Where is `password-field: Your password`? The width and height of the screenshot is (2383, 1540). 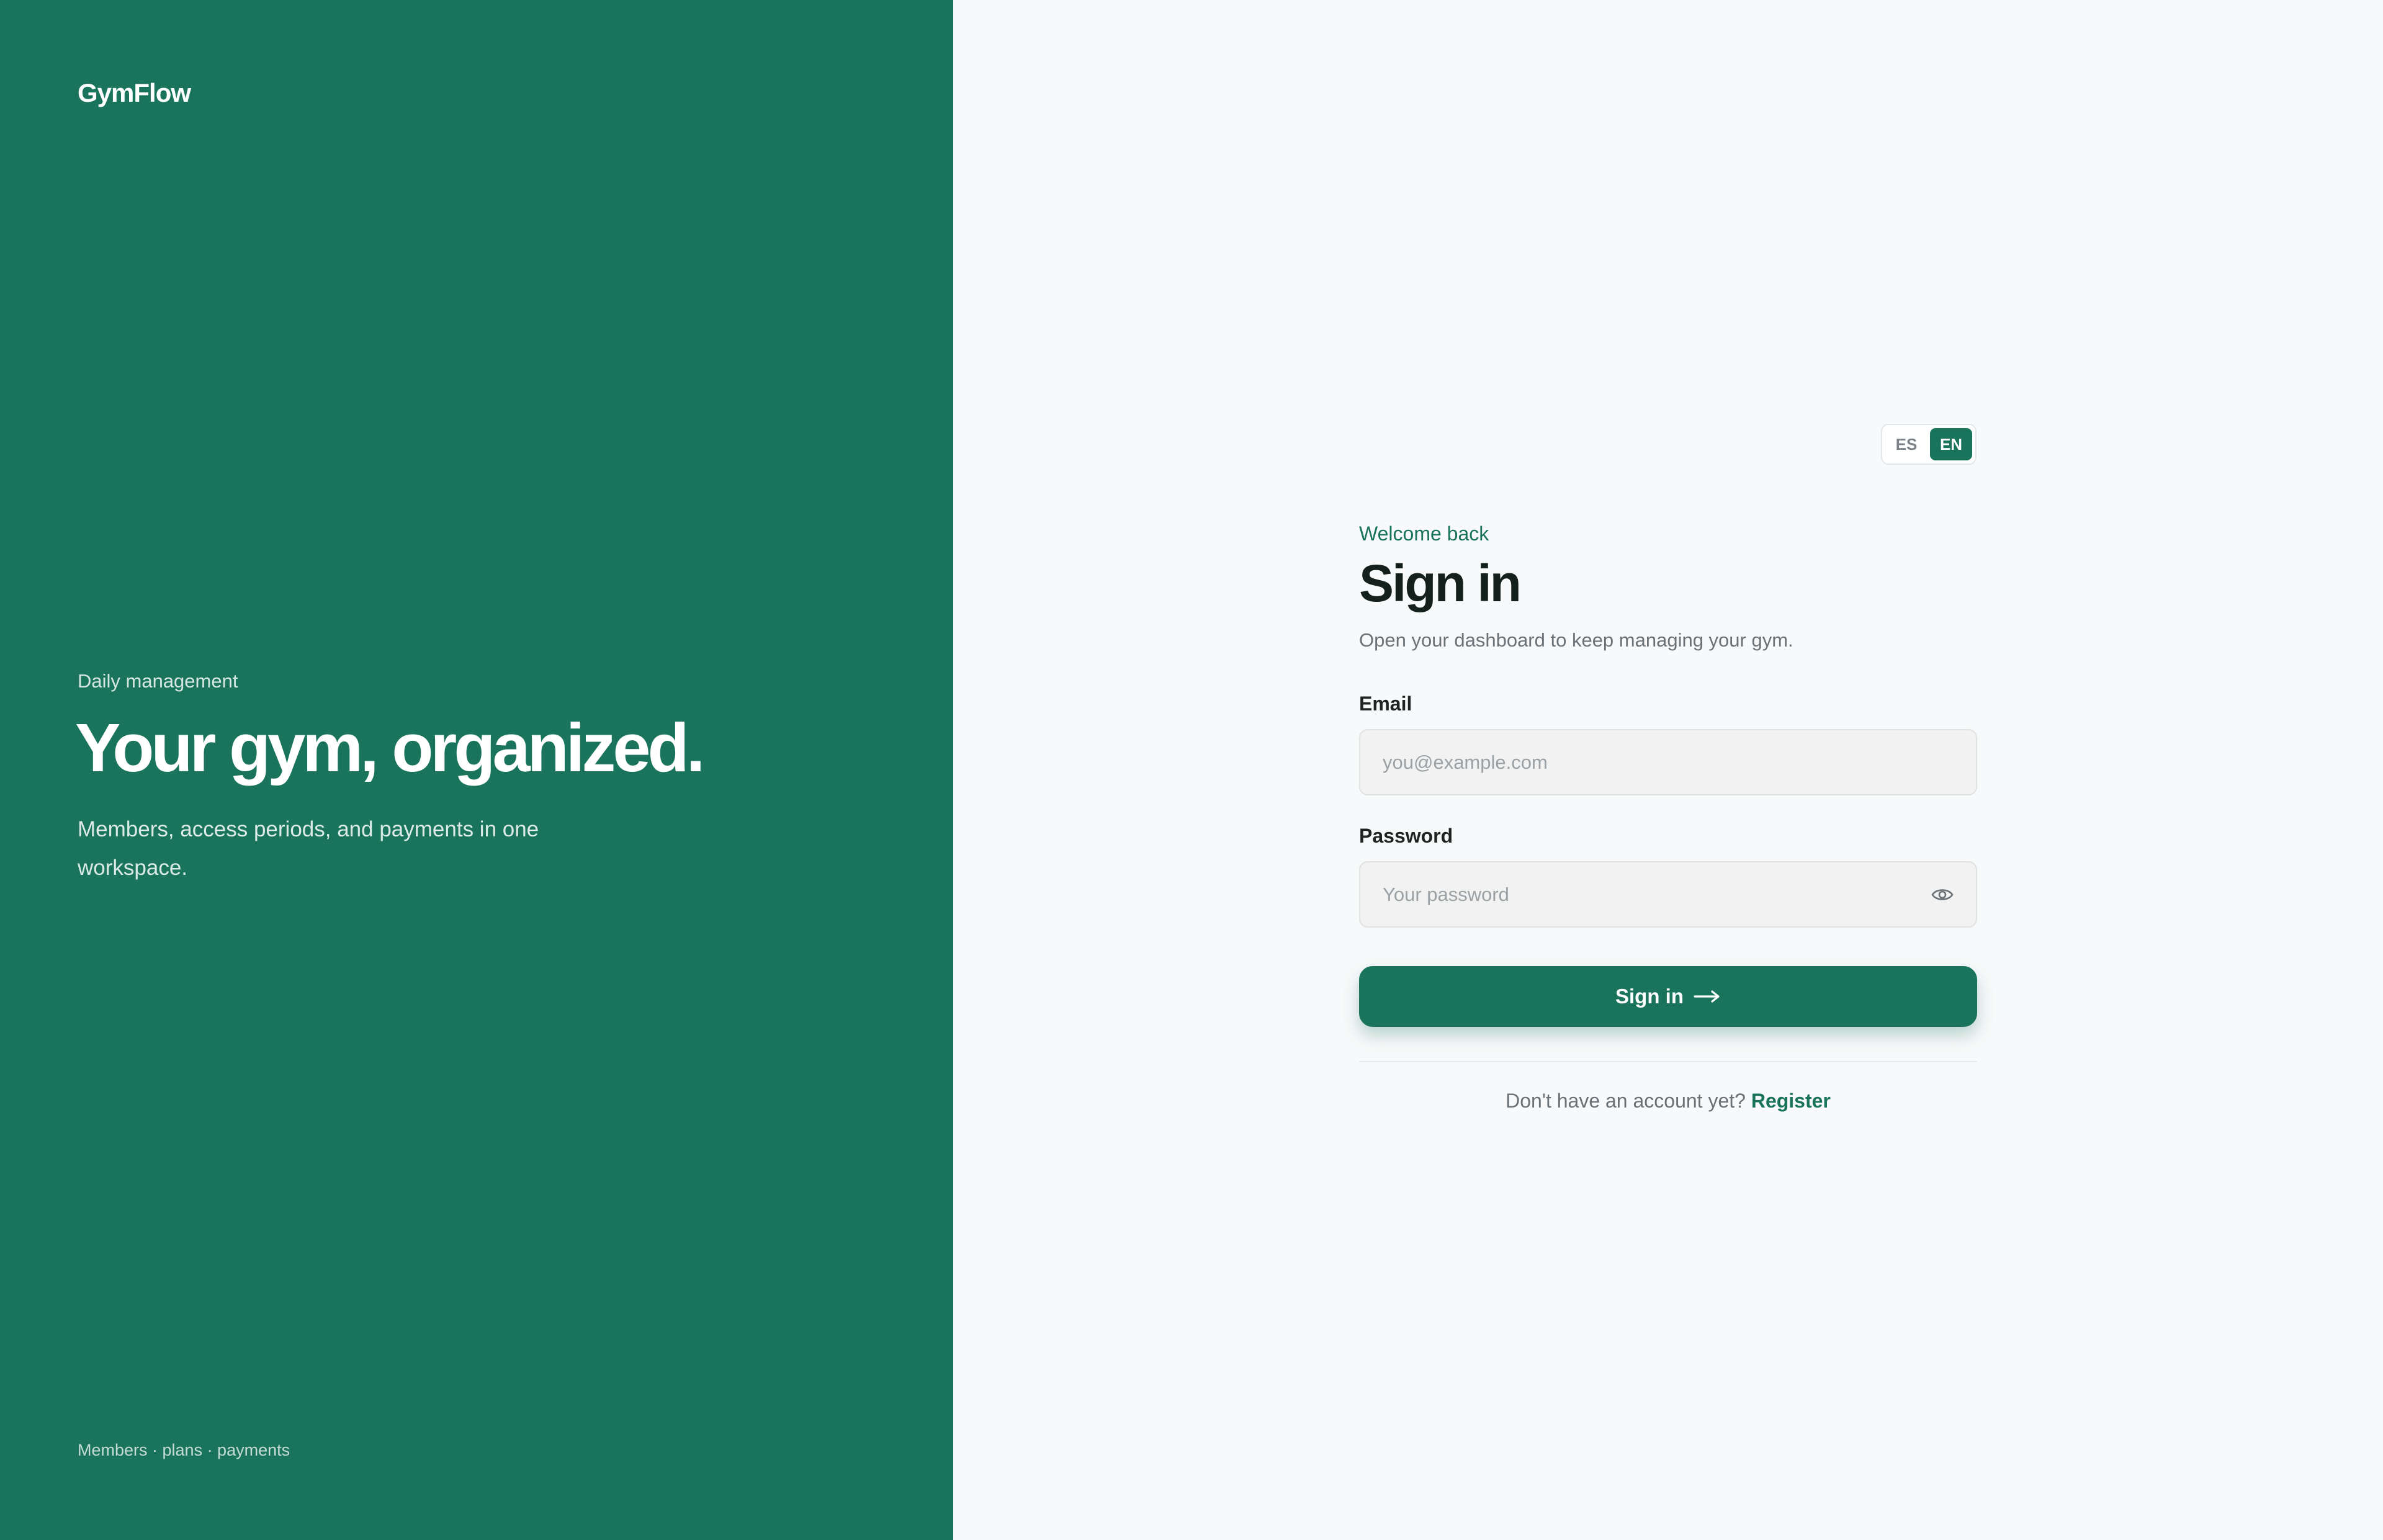
password-field: Your password is located at coordinates (1668, 894).